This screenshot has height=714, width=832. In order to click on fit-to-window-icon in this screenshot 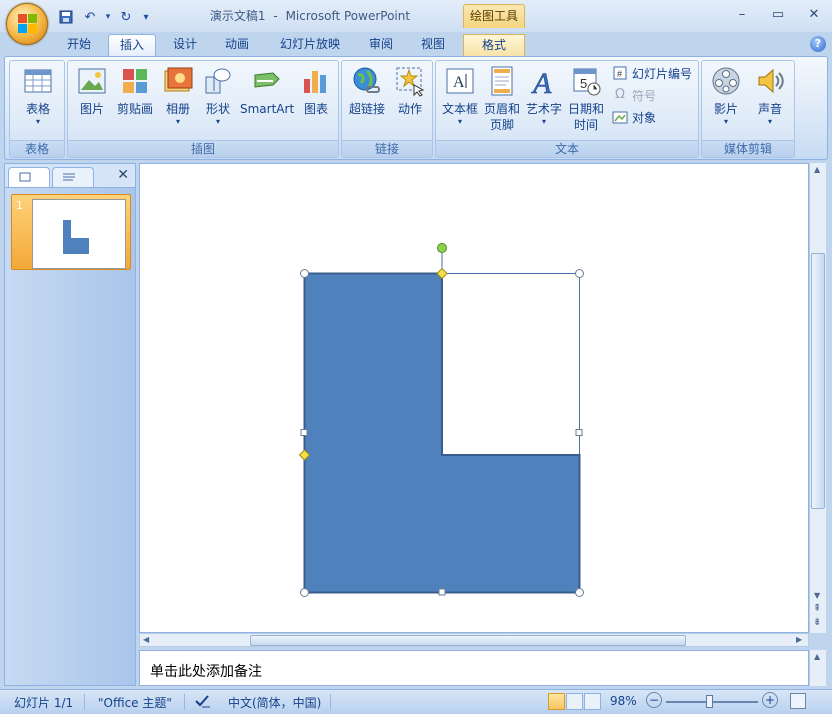, I will do `click(798, 701)`.